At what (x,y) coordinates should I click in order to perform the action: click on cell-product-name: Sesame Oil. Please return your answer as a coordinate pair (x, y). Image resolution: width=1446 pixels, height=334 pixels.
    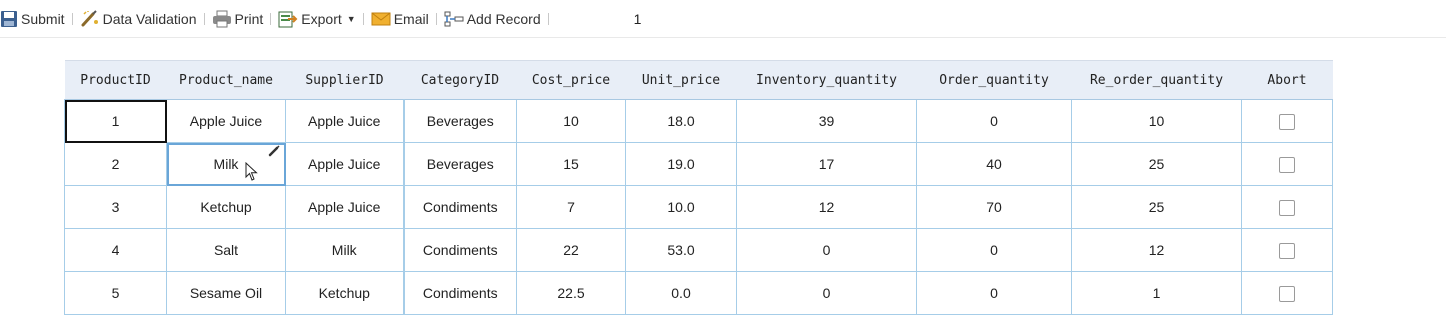
    Looking at the image, I should click on (226, 293).